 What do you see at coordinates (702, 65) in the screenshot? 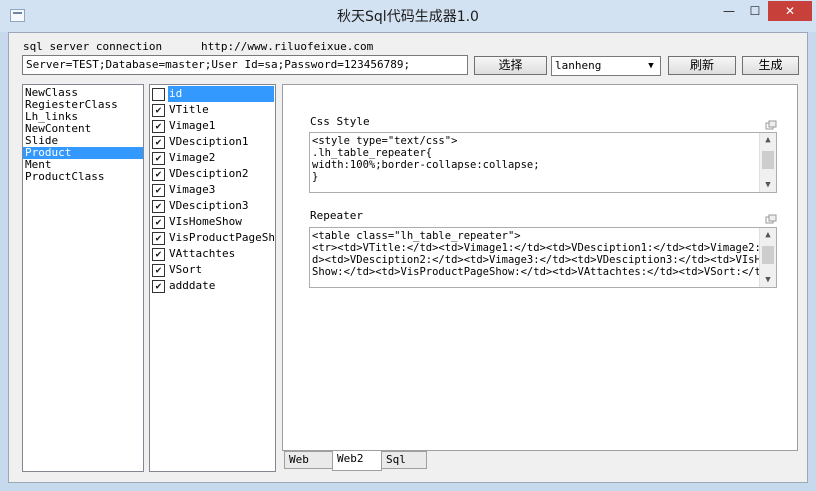
I see `refresh-button: 刷新` at bounding box center [702, 65].